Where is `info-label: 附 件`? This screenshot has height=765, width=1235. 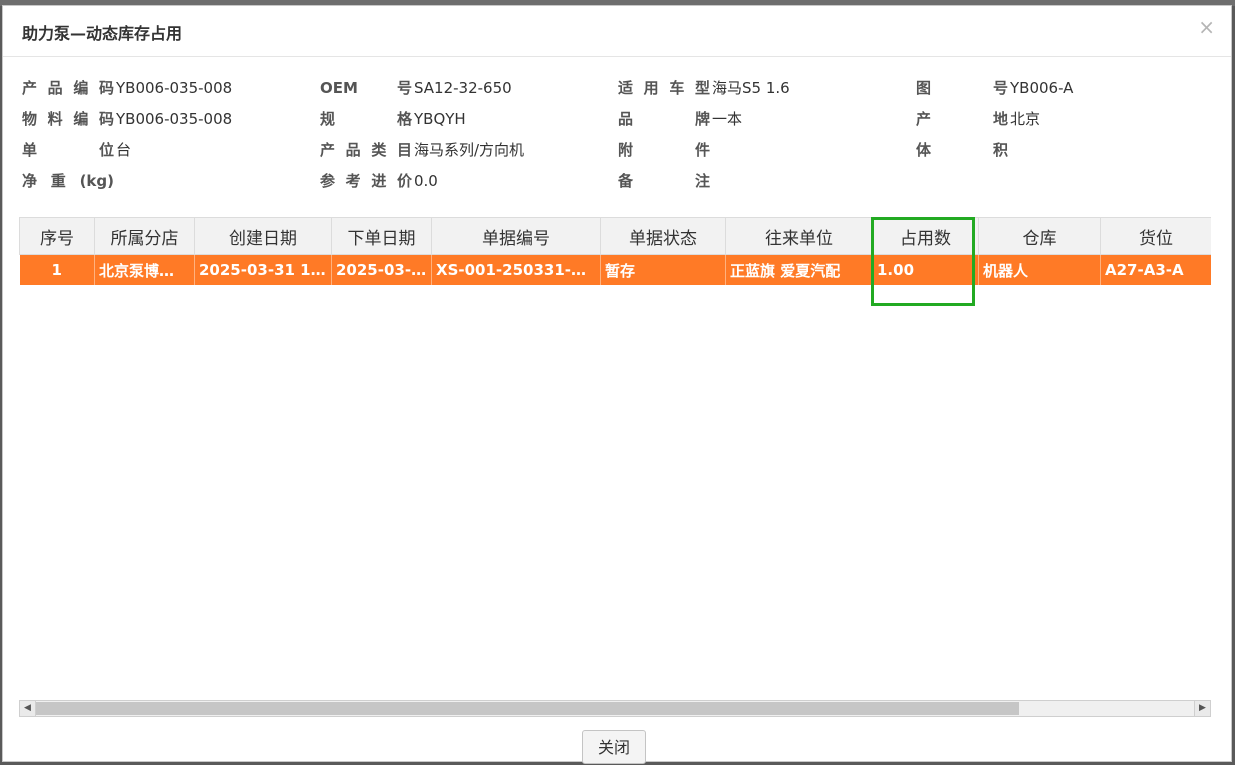 info-label: 附 件 is located at coordinates (664, 150).